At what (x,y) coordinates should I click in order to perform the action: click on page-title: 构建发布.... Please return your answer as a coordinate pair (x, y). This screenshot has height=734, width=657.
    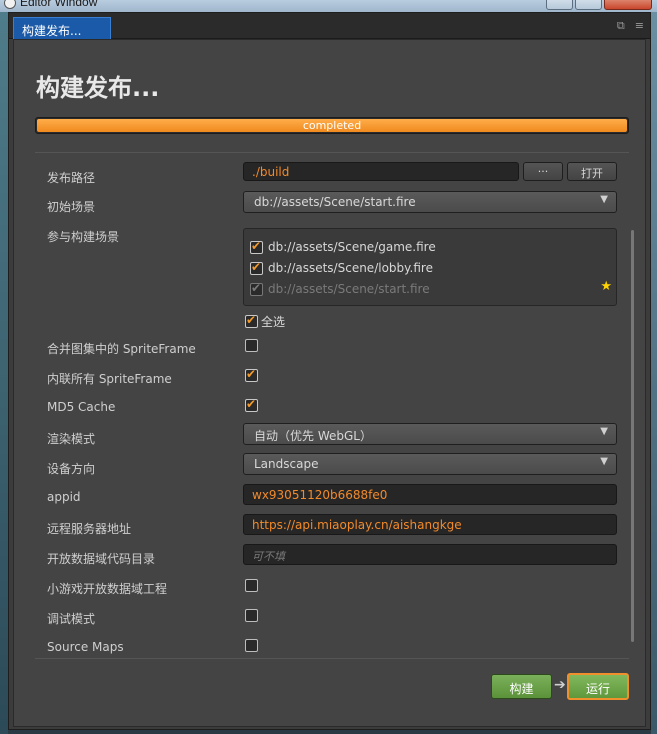
    Looking at the image, I should click on (98, 88).